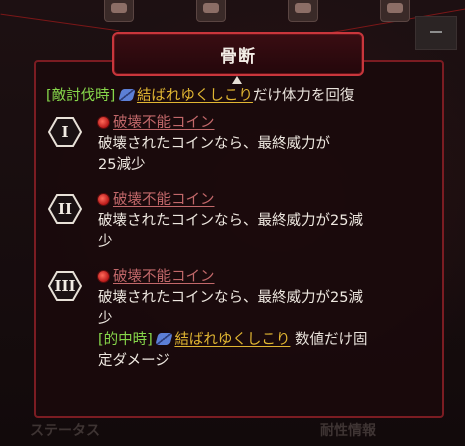 This screenshot has height=446, width=465. Describe the element at coordinates (65, 209) in the screenshot. I see `coin-number-badge: II` at that location.